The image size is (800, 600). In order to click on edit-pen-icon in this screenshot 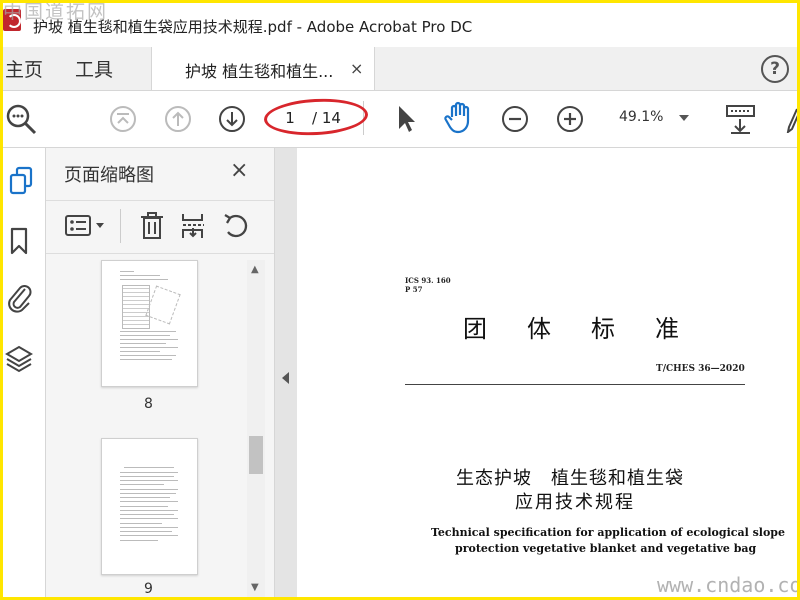, I will do `click(792, 119)`.